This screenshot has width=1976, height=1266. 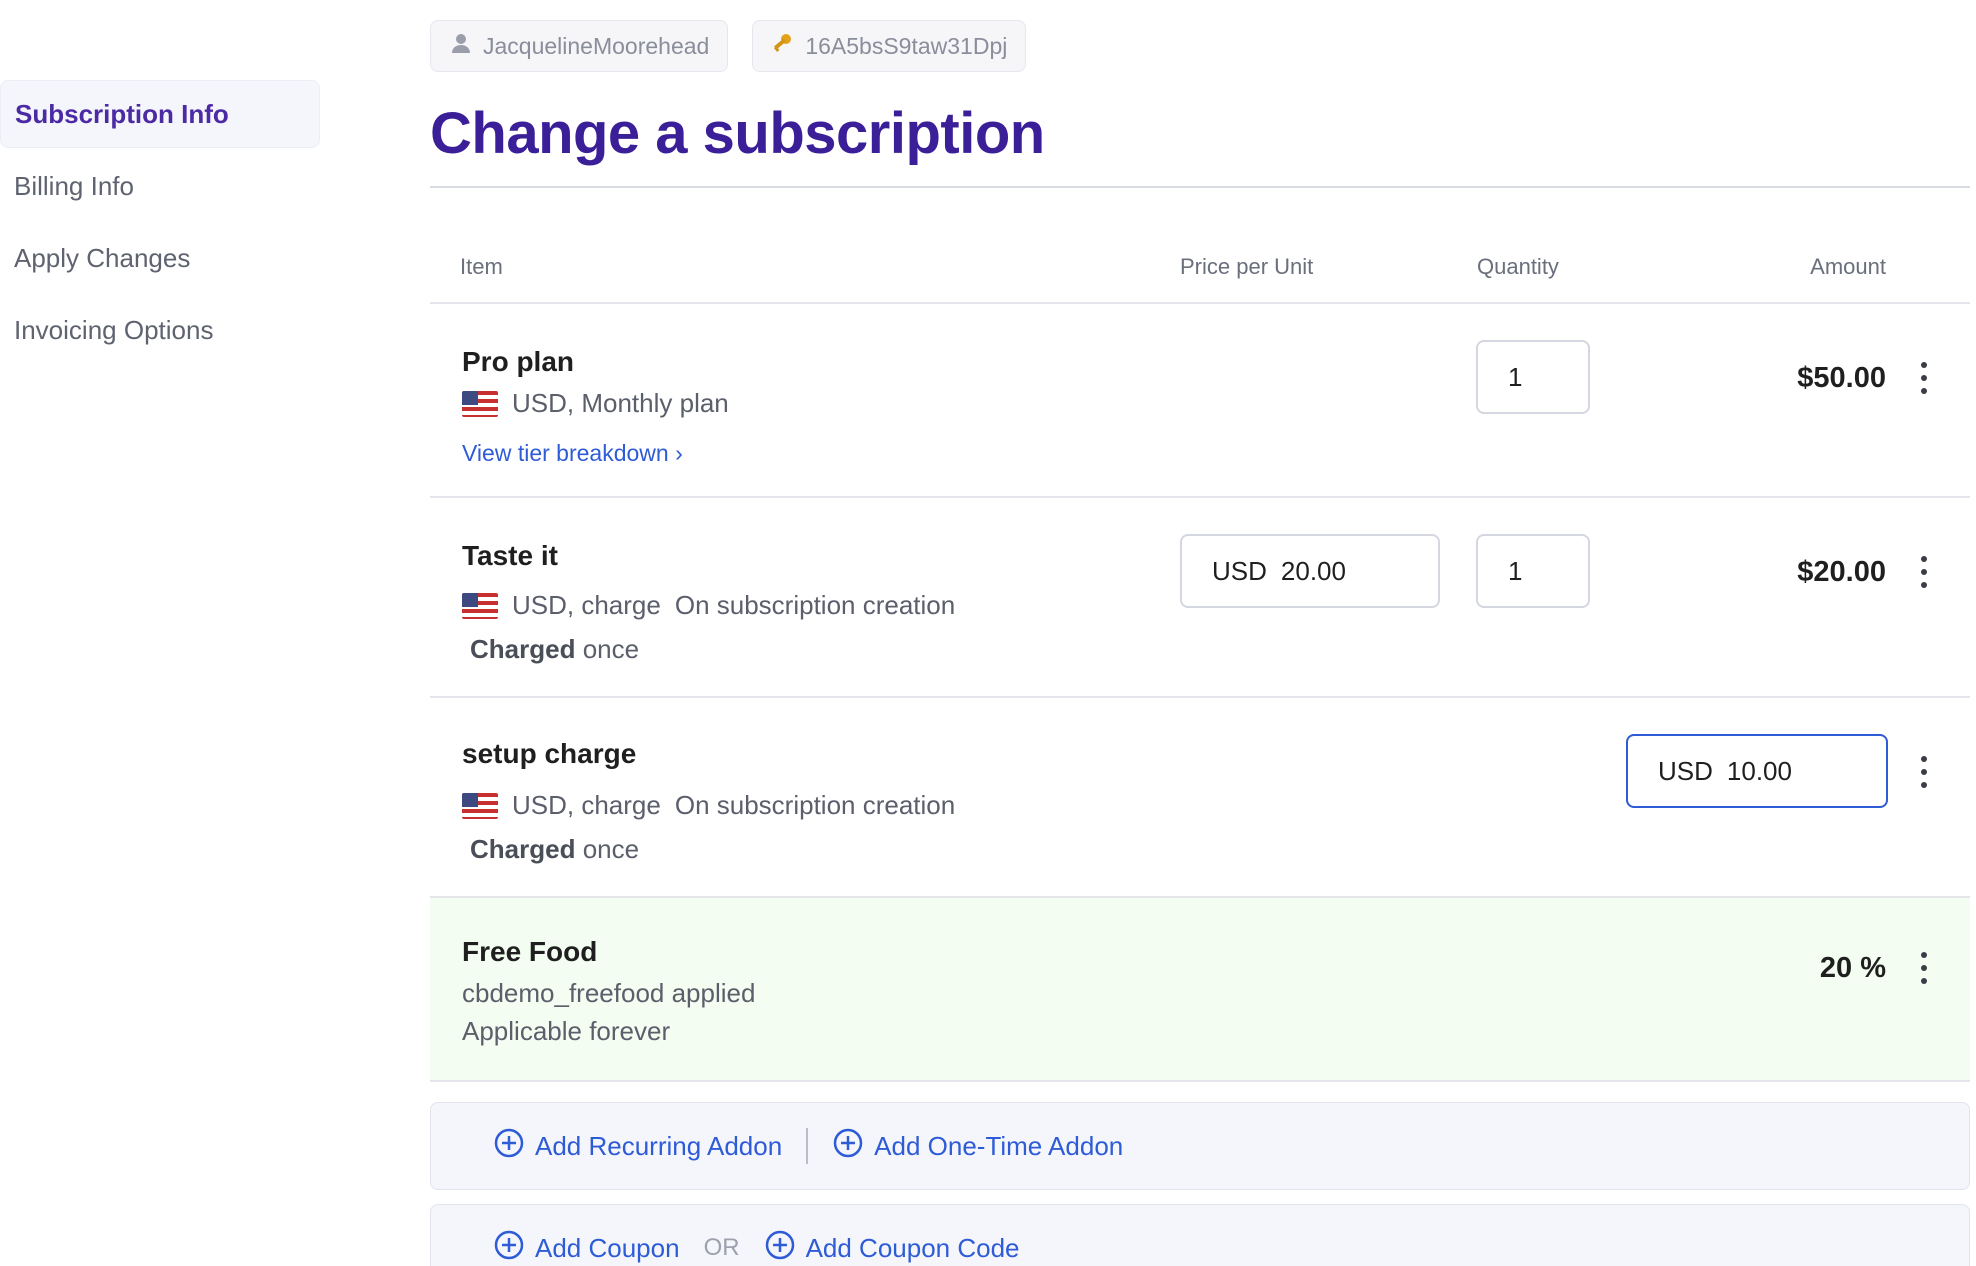 I want to click on item-name: Taste it, so click(x=510, y=555).